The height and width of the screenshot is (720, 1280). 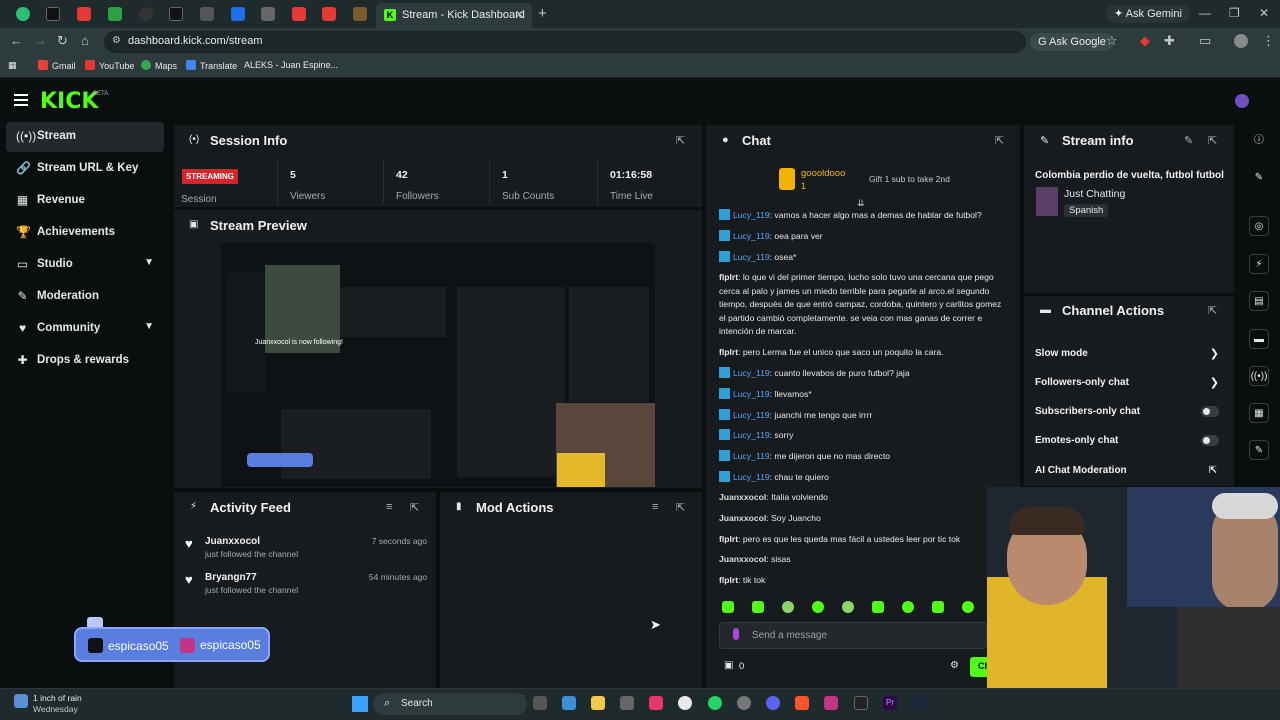 I want to click on chat-bubble-icon: ▬, so click(x=1259, y=339).